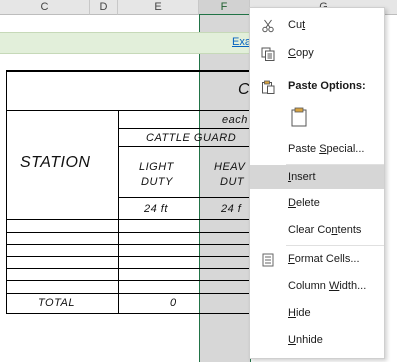 Image resolution: width=397 pixels, height=362 pixels. Describe the element at coordinates (45, 7) in the screenshot. I see `column-header-c: C` at that location.